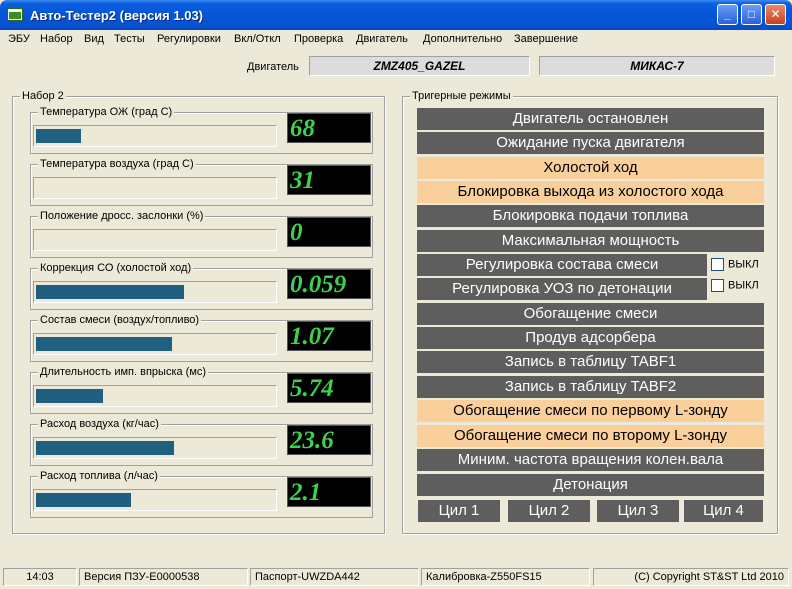 This screenshot has height=589, width=792. Describe the element at coordinates (257, 39) in the screenshot. I see `menu-on-off: Вкл/Откл` at that location.